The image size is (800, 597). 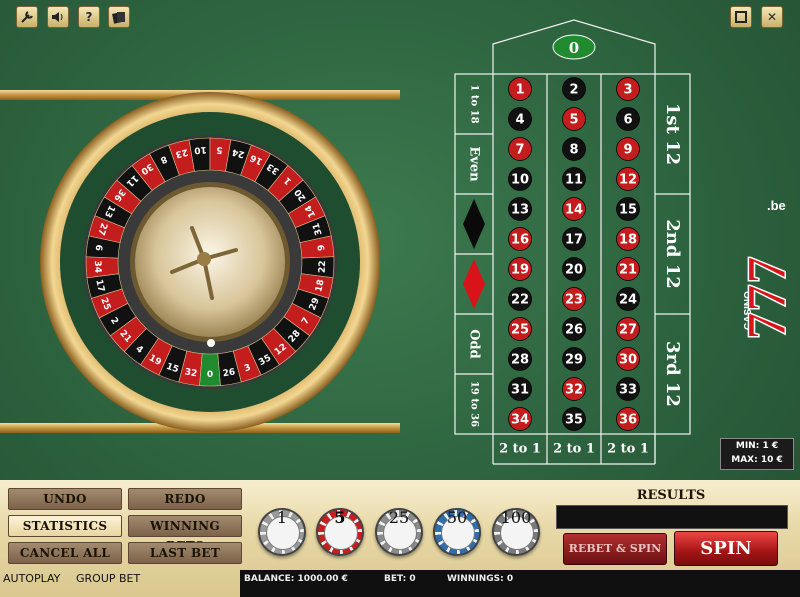 I want to click on red-bet-diamond, so click(x=474, y=284).